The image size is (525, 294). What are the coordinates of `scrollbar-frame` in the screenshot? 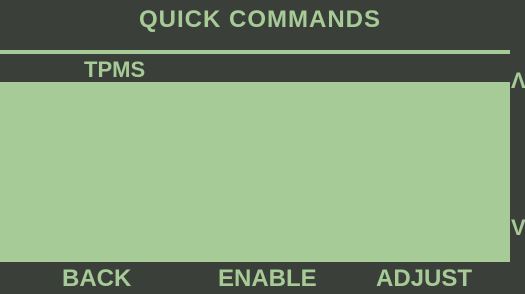 It's located at (517, 147).